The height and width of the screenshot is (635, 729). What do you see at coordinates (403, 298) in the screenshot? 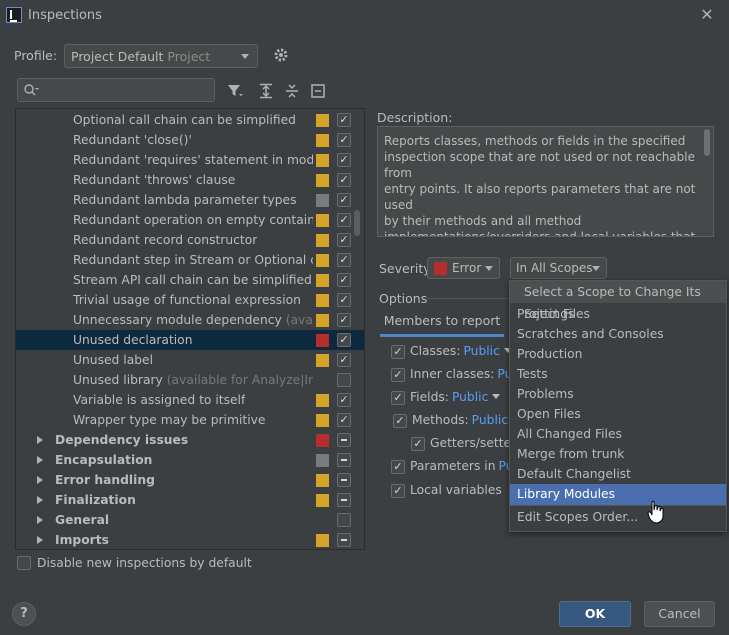
I see `options-label: Options` at bounding box center [403, 298].